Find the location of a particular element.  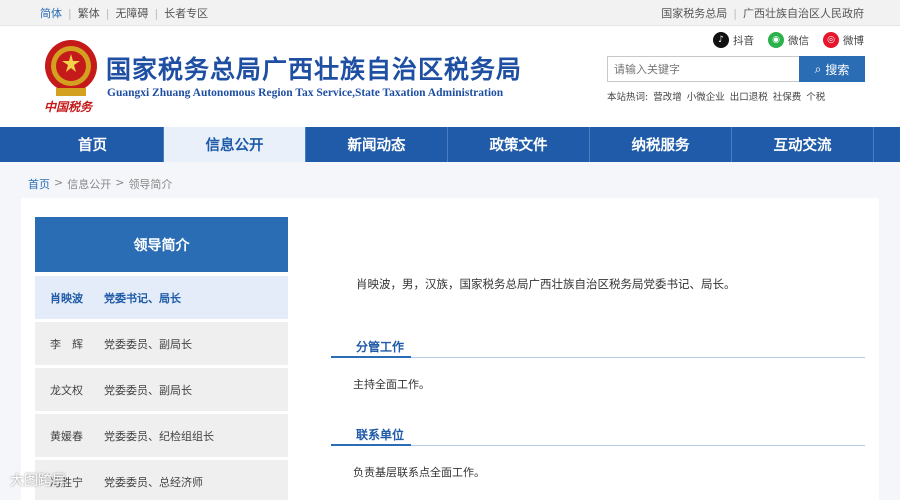

leader-name: 肖映波 is located at coordinates (66, 298).